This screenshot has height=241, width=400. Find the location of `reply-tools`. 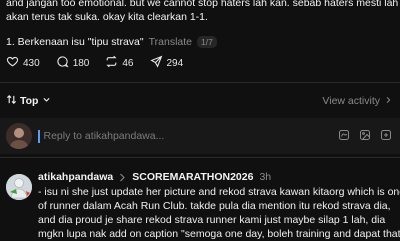

reply-tools is located at coordinates (360, 135).